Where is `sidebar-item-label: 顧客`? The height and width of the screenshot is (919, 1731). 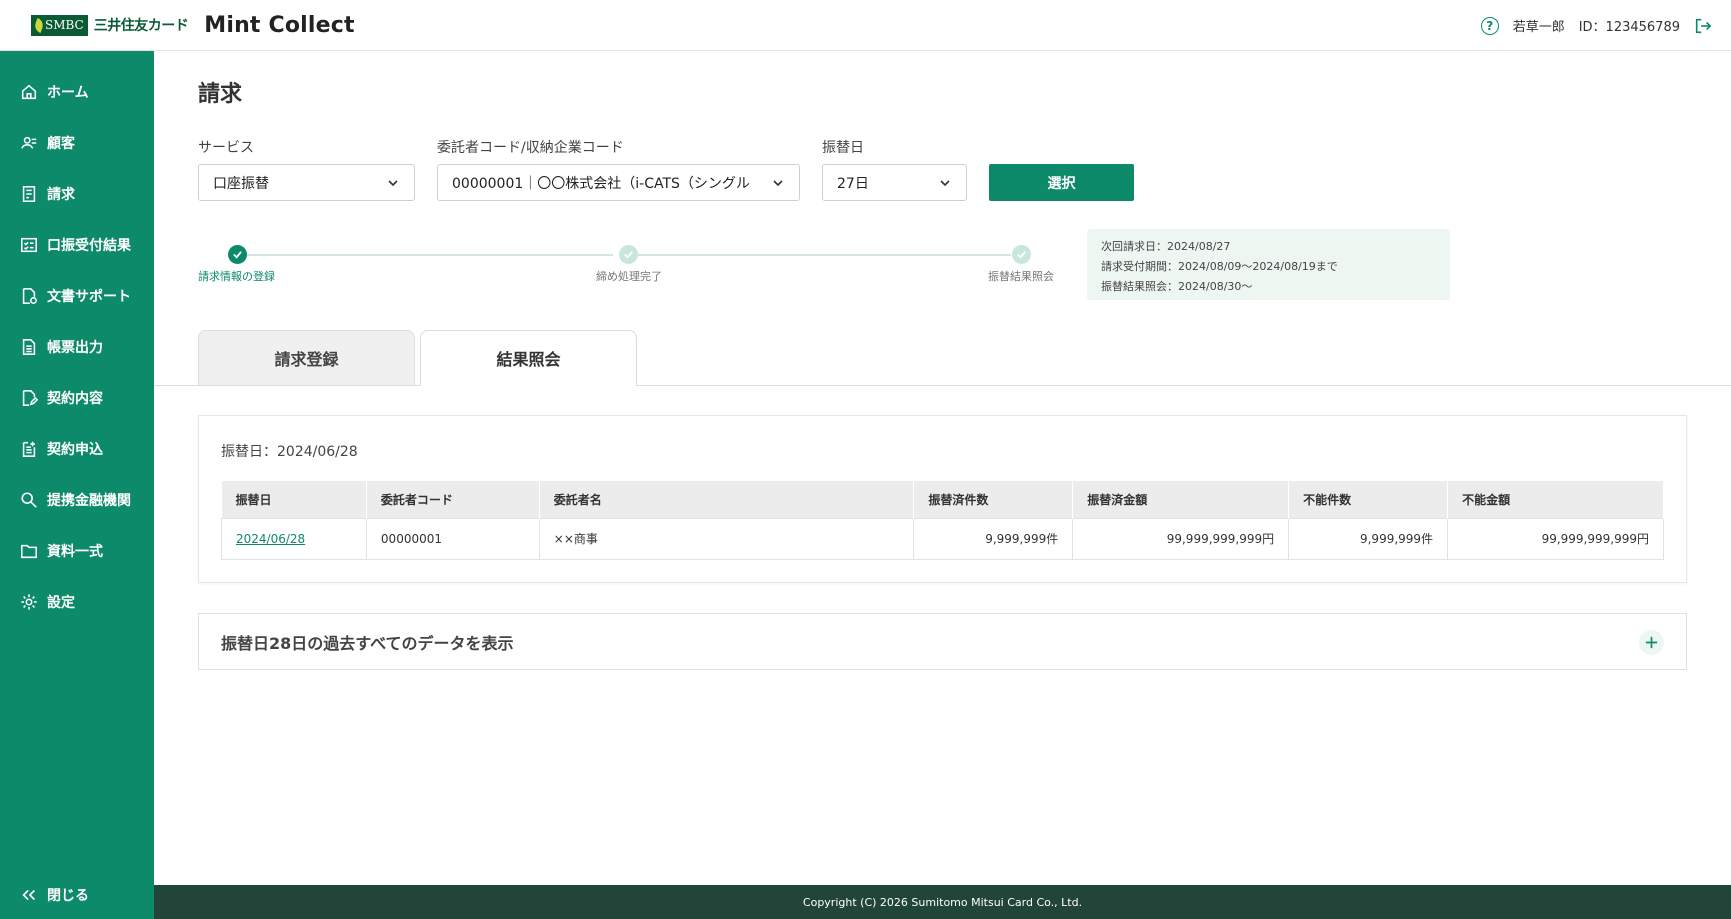
sidebar-item-label: 顧客 is located at coordinates (61, 144).